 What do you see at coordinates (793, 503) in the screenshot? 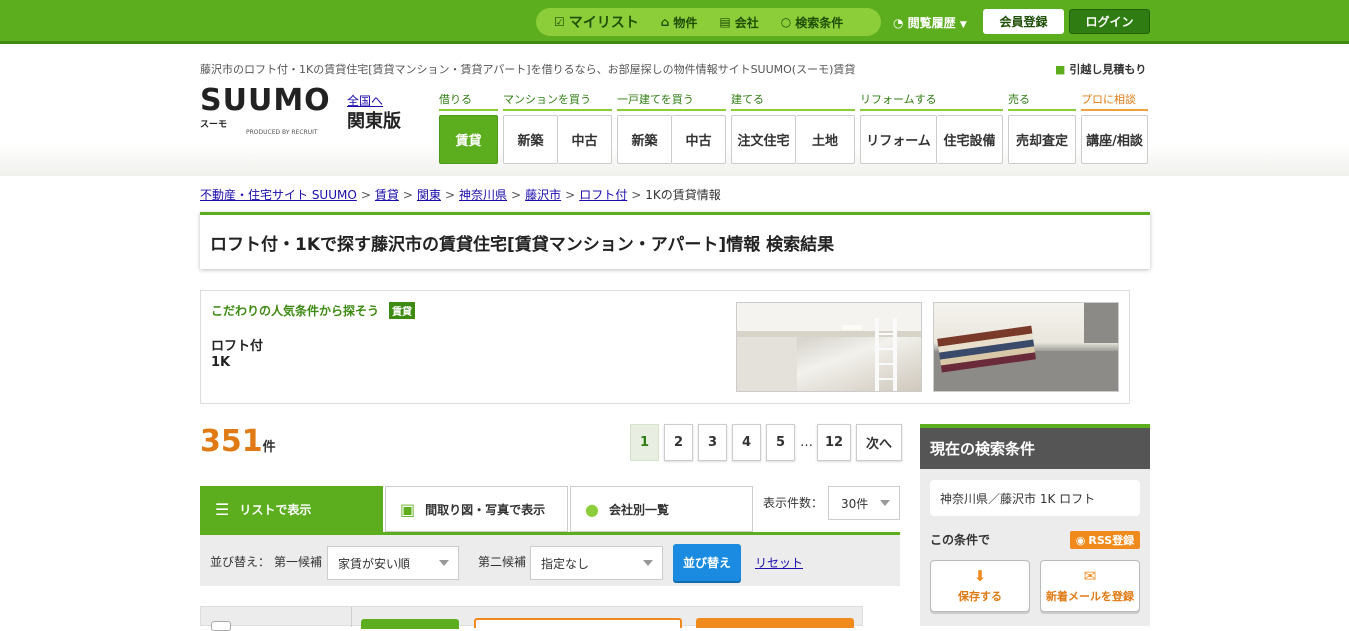
I see `per-page-label: 表示件数：` at bounding box center [793, 503].